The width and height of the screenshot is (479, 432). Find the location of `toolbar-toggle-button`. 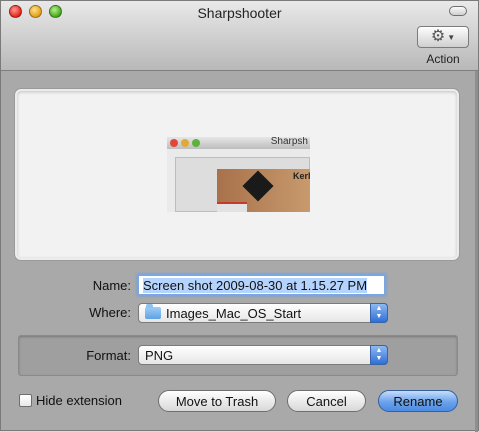

toolbar-toggle-button is located at coordinates (458, 11).